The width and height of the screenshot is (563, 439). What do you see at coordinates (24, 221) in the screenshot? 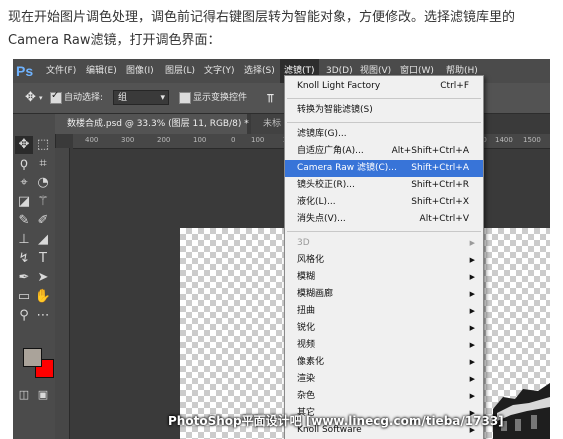
I see `healing-icon: ✎` at bounding box center [24, 221].